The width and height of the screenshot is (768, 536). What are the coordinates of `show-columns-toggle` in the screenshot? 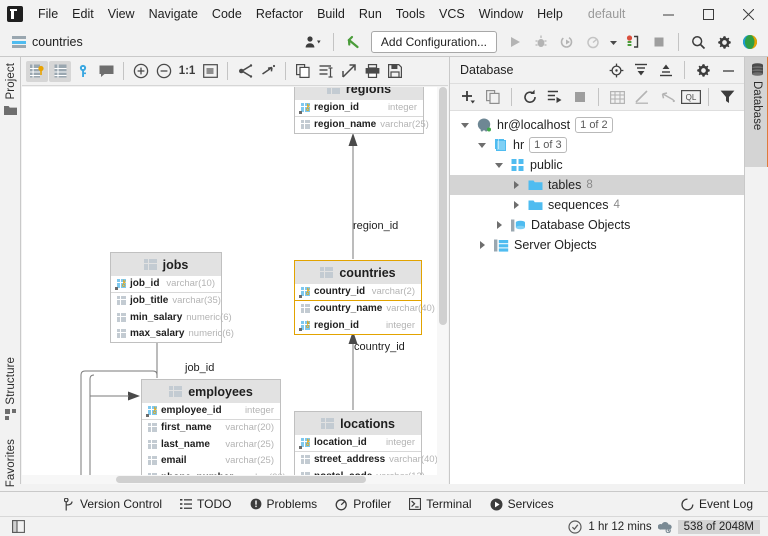 It's located at (37, 71).